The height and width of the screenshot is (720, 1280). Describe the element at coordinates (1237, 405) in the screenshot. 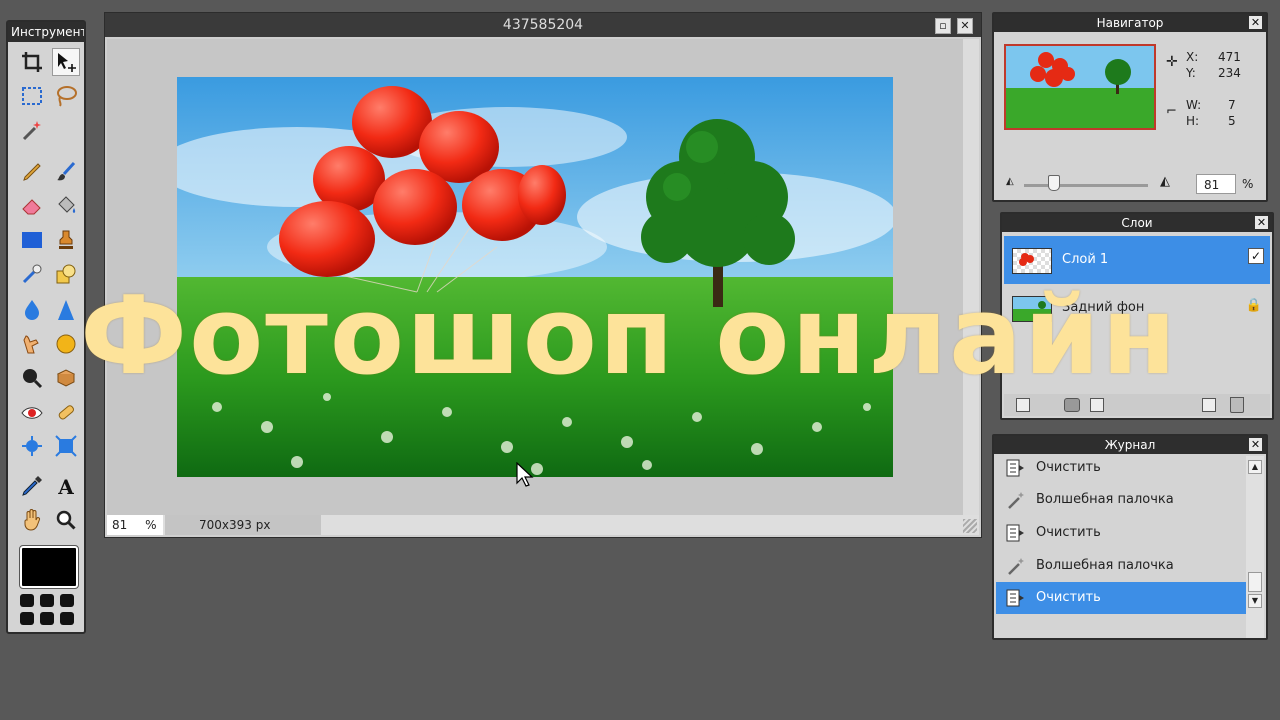

I see `delete-layer-icon` at that location.